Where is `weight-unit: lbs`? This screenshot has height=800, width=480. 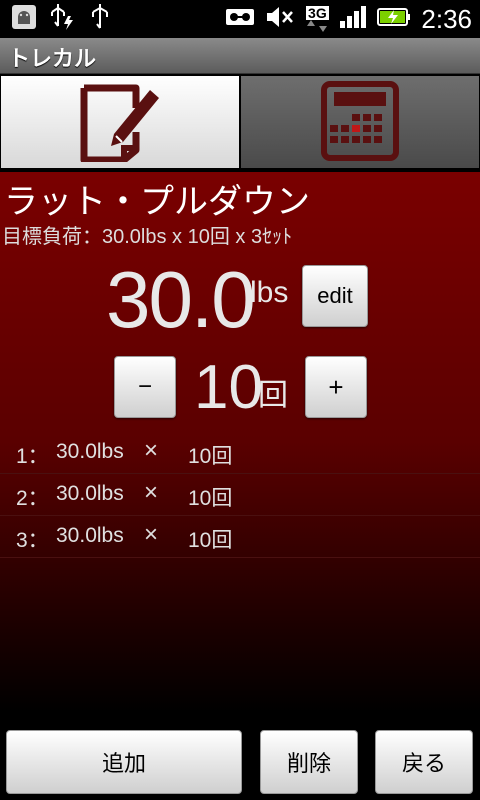
weight-unit: lbs is located at coordinates (269, 292).